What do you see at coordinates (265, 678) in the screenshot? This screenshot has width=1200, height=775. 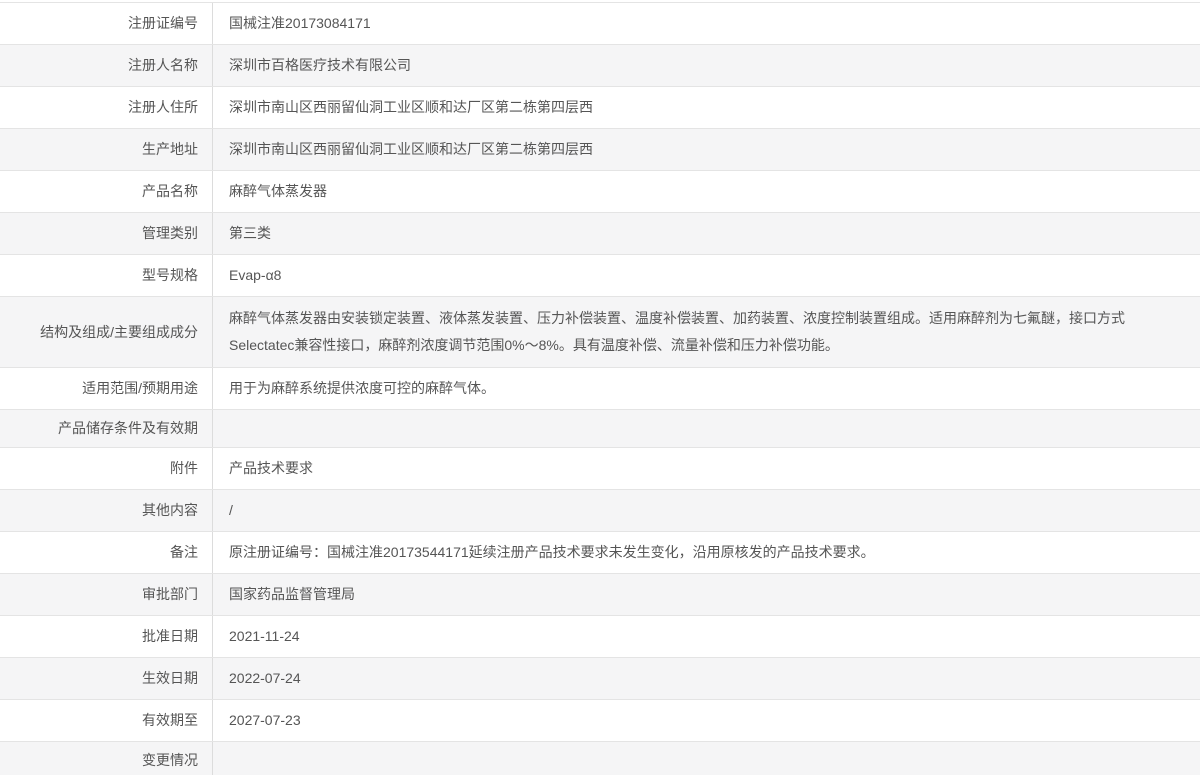 I see `row-value: 2022-07-24` at bounding box center [265, 678].